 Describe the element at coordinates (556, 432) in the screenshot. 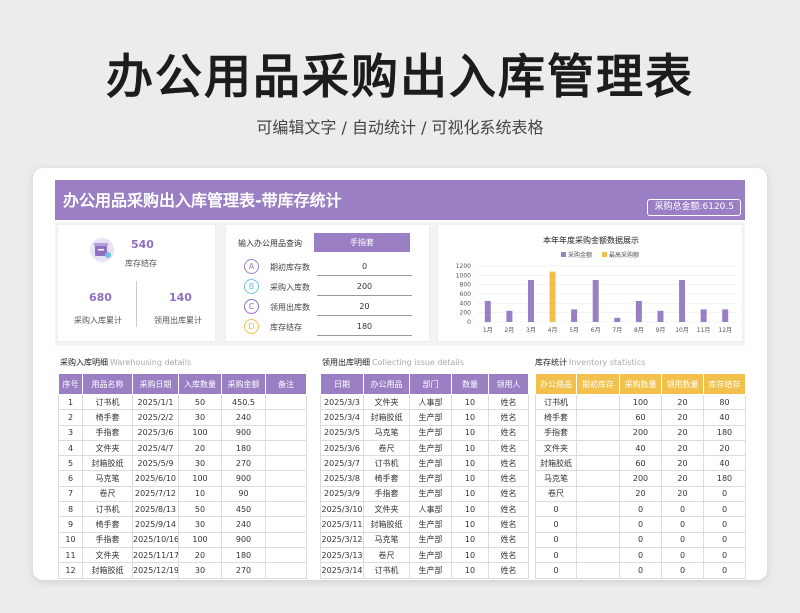

I see `inventory-table-cell: 手指套` at that location.